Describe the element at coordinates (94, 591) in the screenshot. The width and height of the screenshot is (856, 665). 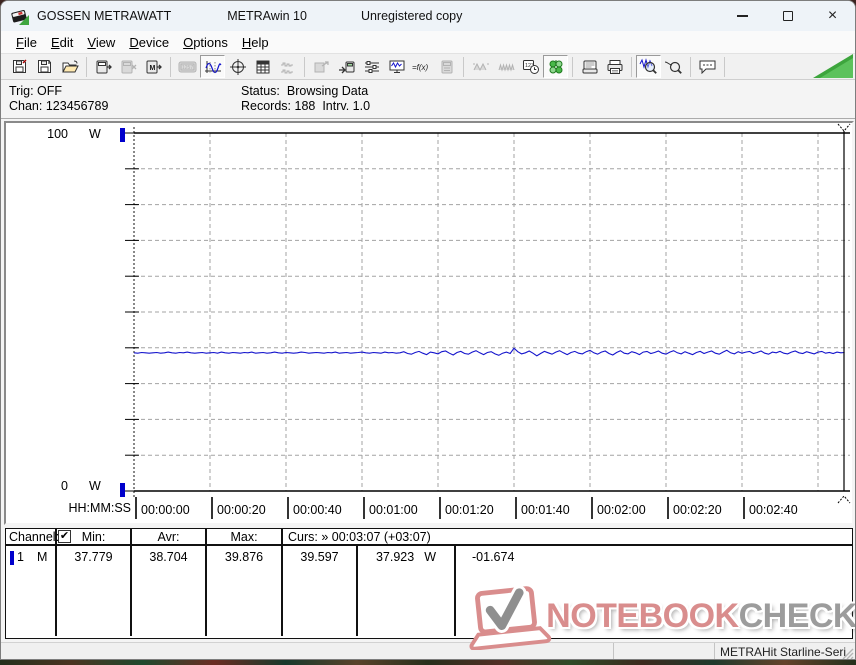
I see `cell-min: 37.779` at that location.